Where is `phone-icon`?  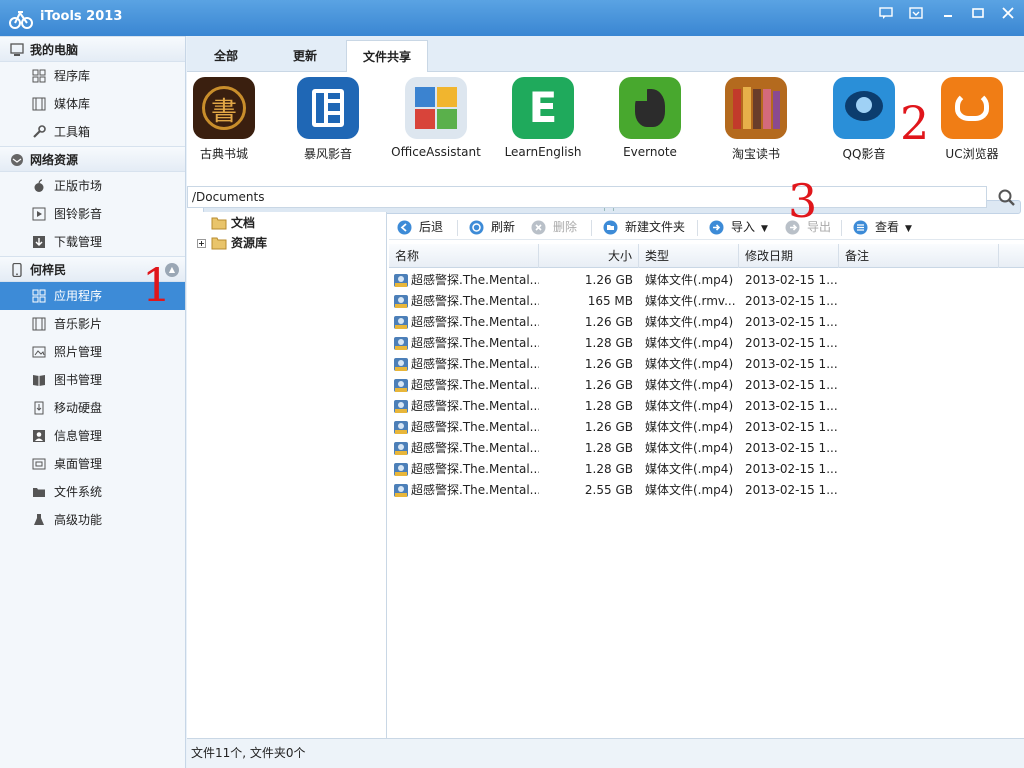
phone-icon is located at coordinates (17, 270).